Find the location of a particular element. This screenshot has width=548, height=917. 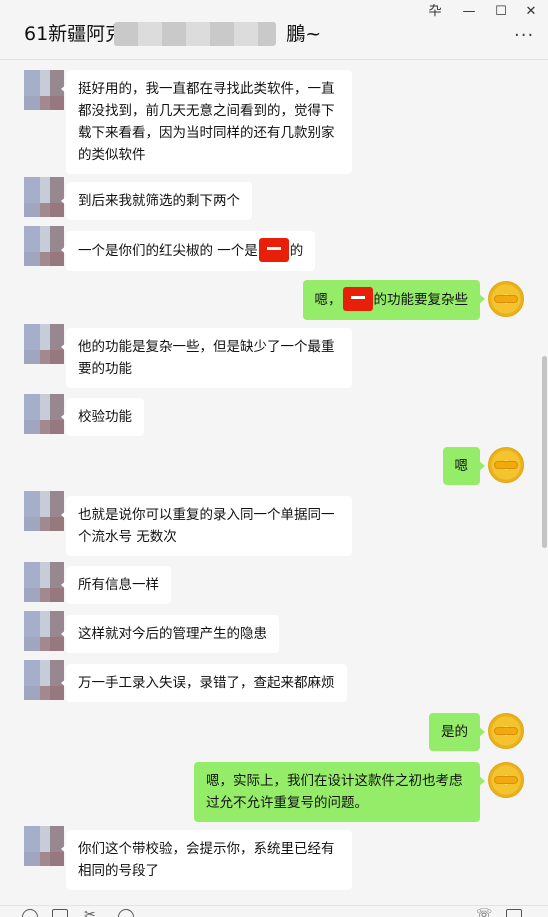

message-bubble-incoming: 校验功能 is located at coordinates (102, 417).